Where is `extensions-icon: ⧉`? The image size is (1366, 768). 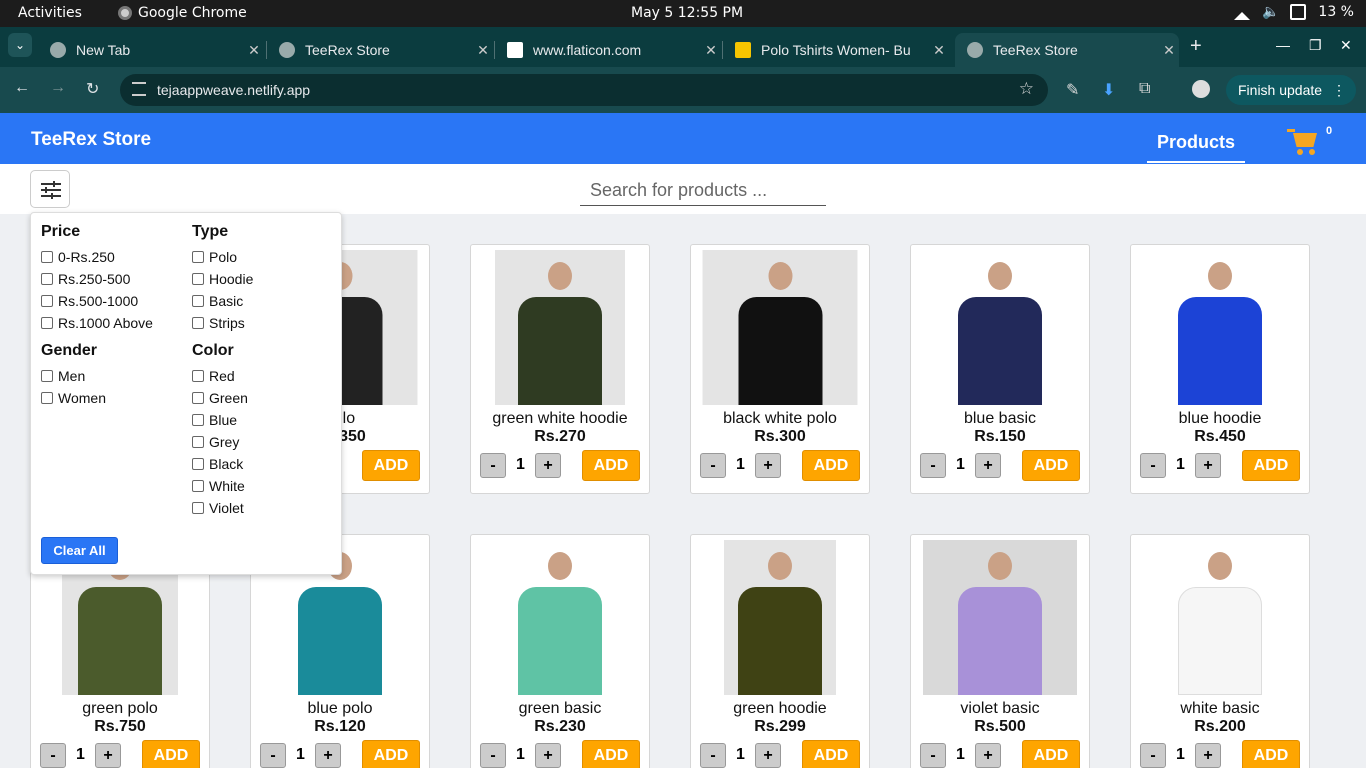 extensions-icon: ⧉ is located at coordinates (1148, 89).